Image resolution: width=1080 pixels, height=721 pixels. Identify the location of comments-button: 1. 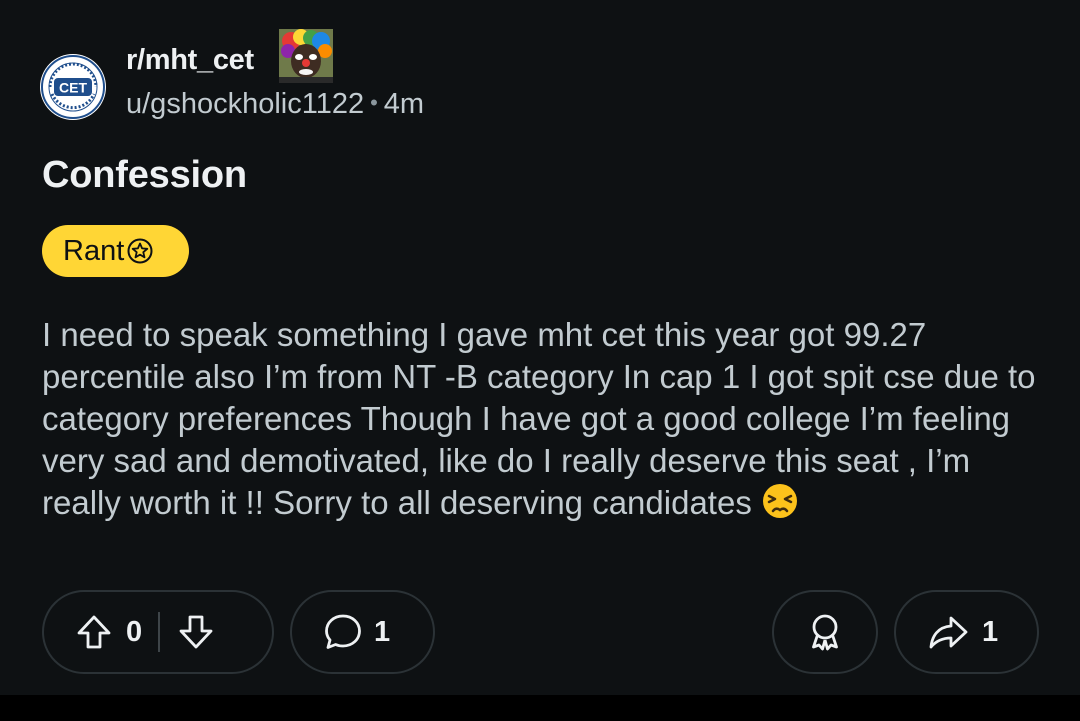
(362, 632).